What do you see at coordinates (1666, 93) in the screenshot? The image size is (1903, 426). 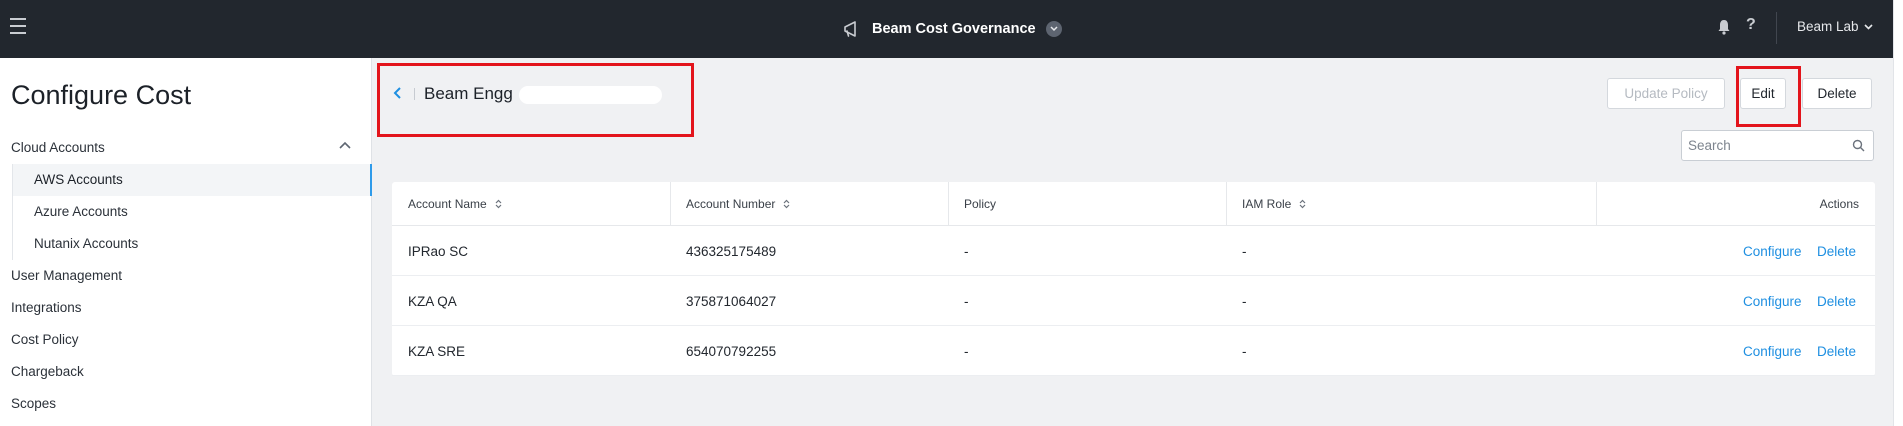 I see `update-policy-button: Update Policy` at bounding box center [1666, 93].